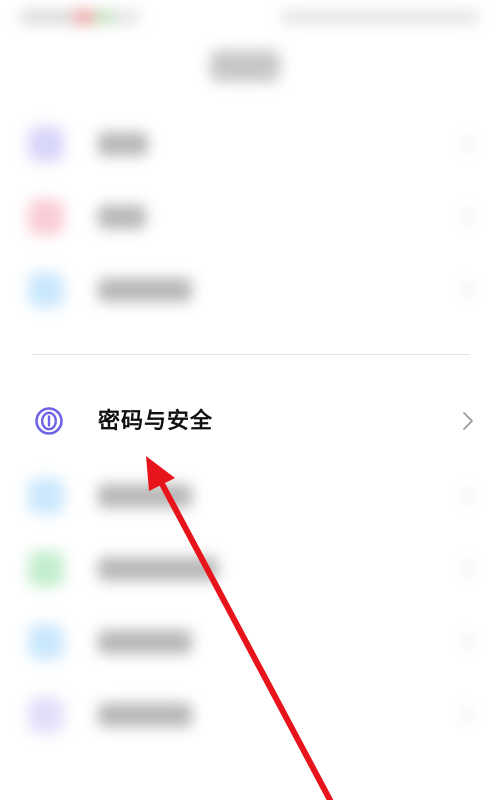 The height and width of the screenshot is (800, 500). Describe the element at coordinates (156, 421) in the screenshot. I see `settings-item-label: 密码与安全` at that location.